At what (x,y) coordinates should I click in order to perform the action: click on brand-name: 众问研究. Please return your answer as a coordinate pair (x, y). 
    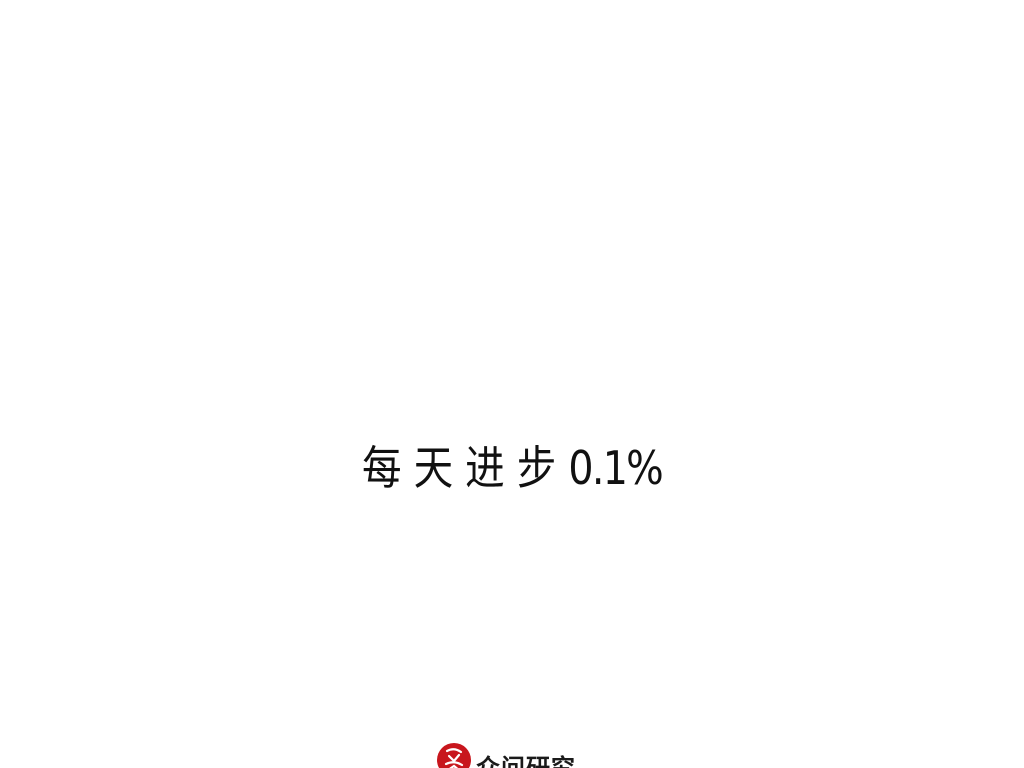
    Looking at the image, I should click on (526, 760).